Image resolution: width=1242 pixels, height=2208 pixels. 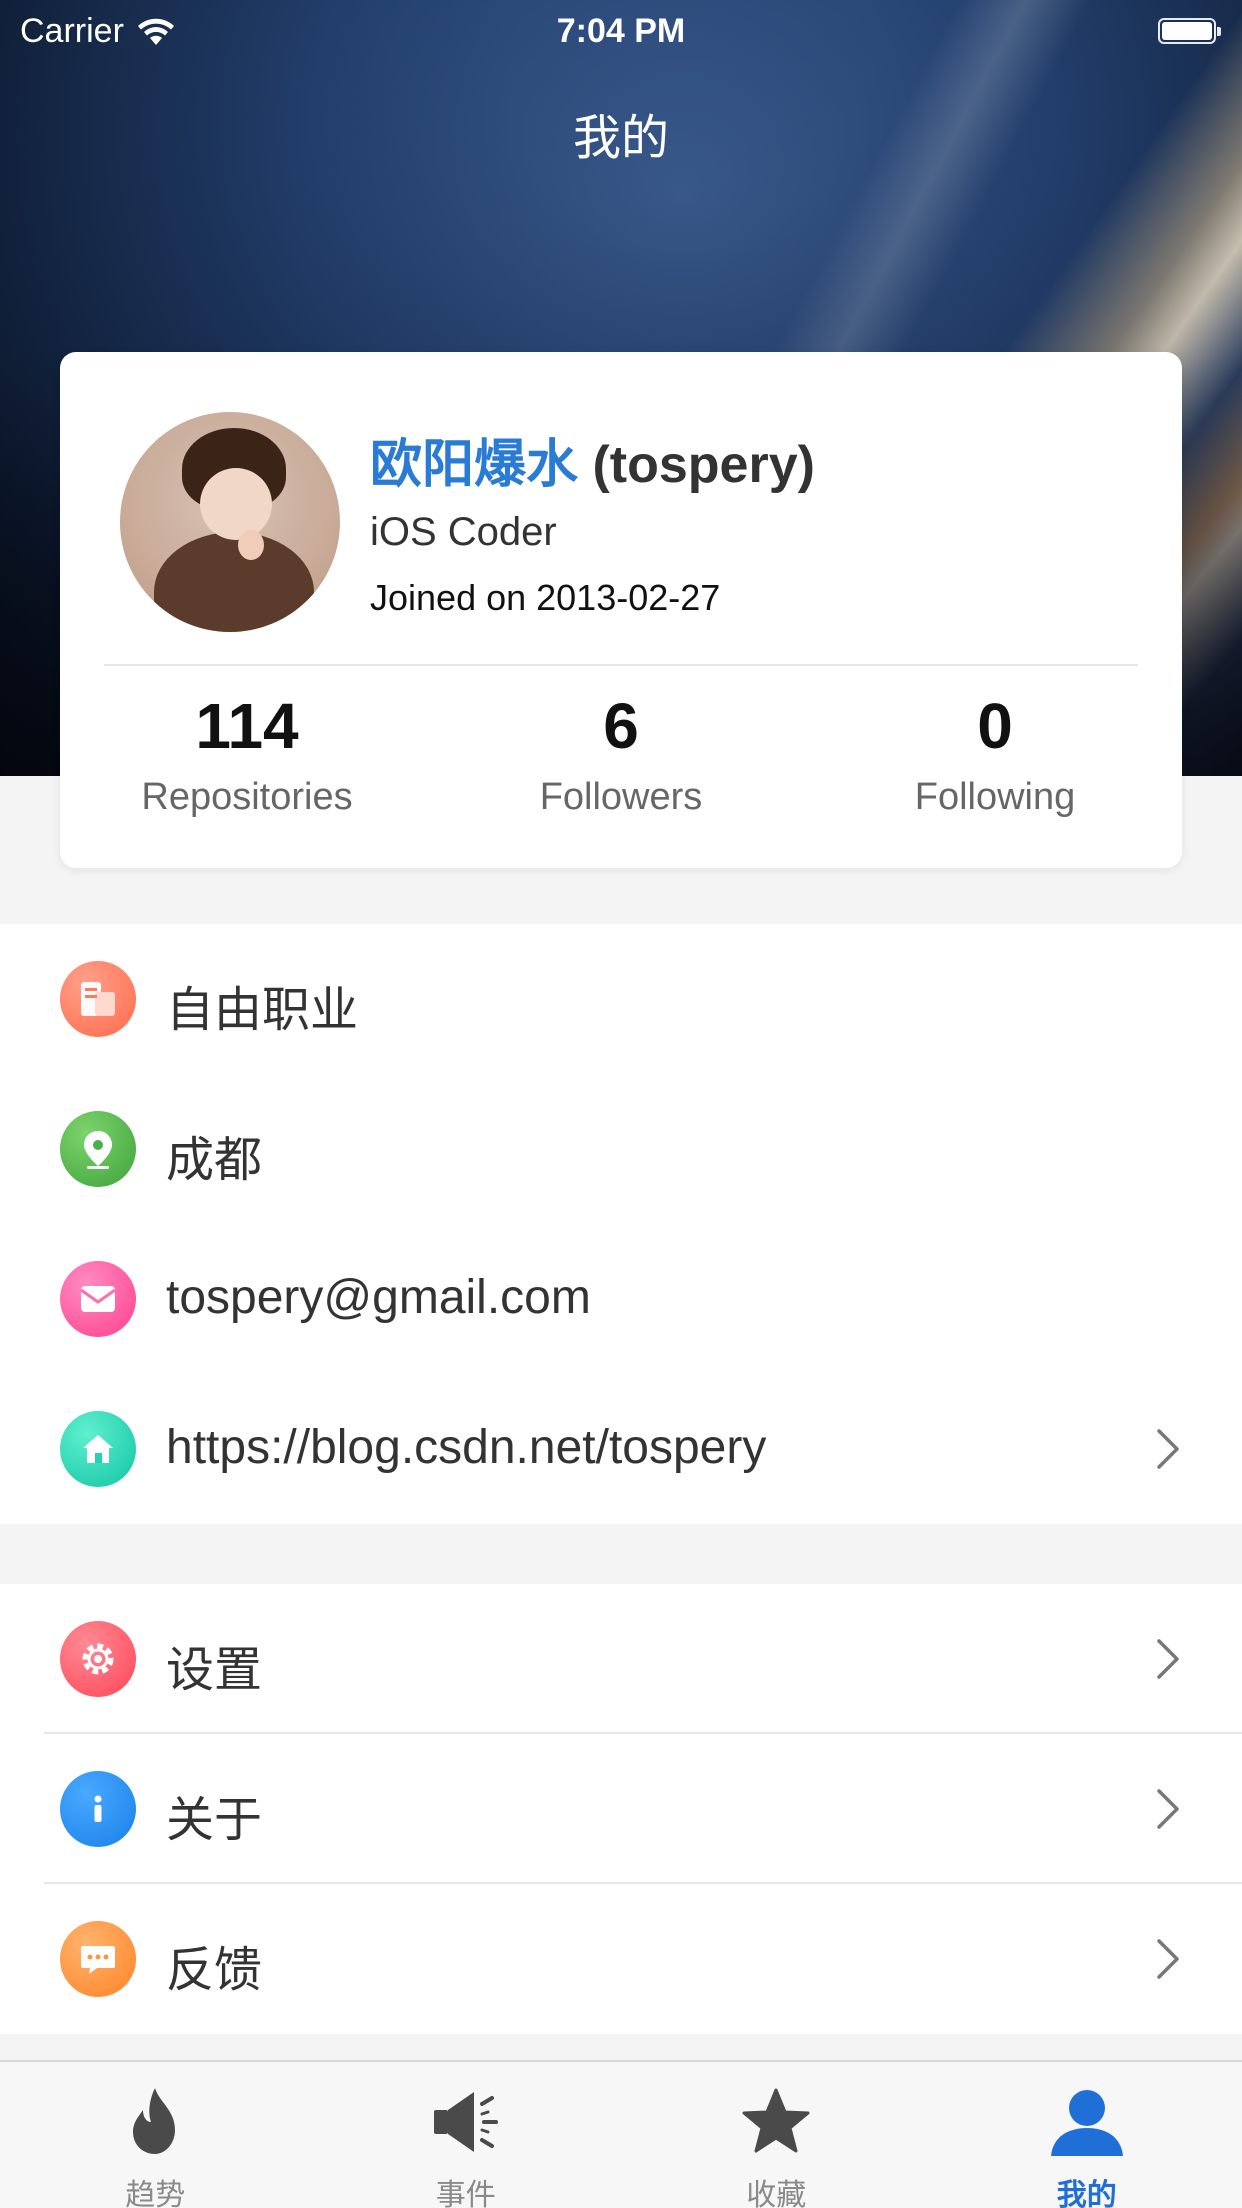 I want to click on info-row-blog: https://blog.csdn.net/tospery, so click(x=621, y=1449).